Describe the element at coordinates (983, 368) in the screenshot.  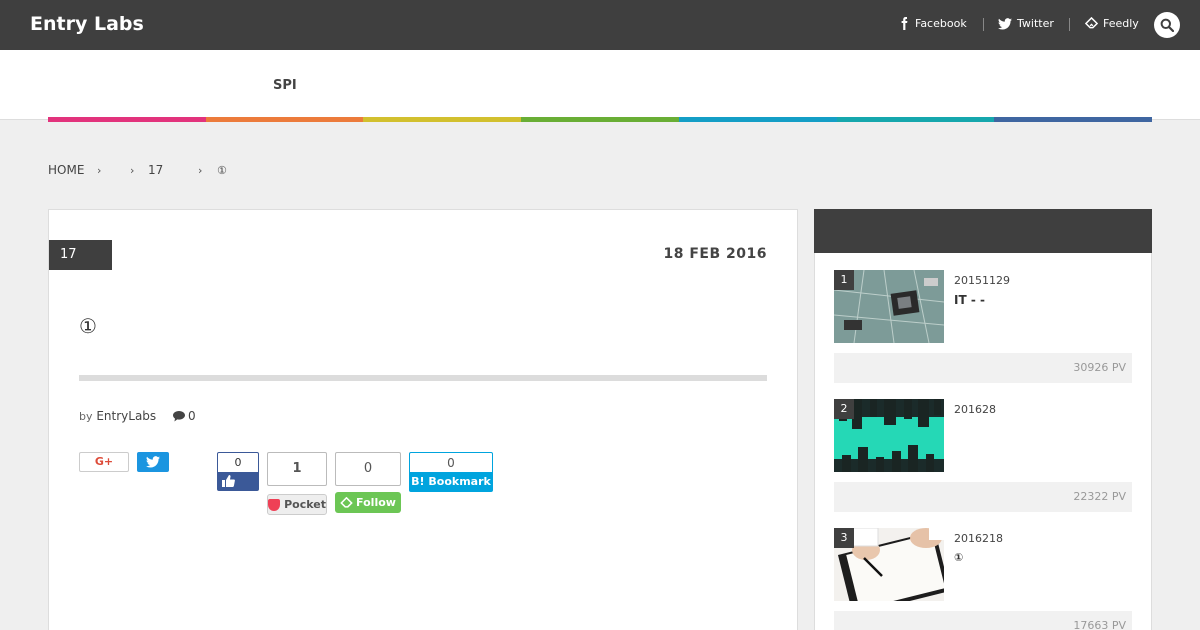
I see `ranking-pageviews: 30926 PV` at that location.